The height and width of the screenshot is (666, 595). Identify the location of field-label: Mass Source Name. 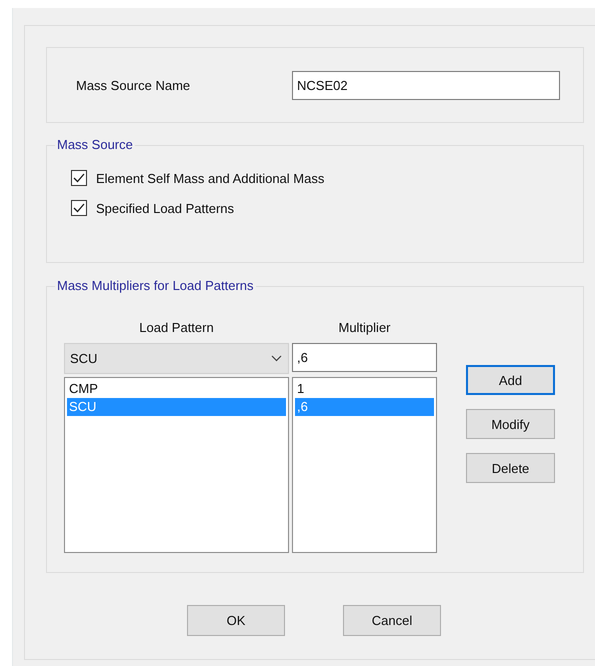
(134, 85).